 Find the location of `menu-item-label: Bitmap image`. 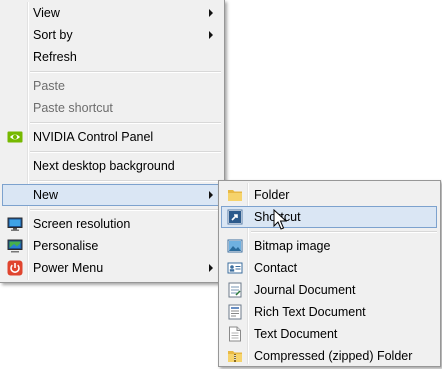

menu-item-label: Bitmap image is located at coordinates (292, 246).